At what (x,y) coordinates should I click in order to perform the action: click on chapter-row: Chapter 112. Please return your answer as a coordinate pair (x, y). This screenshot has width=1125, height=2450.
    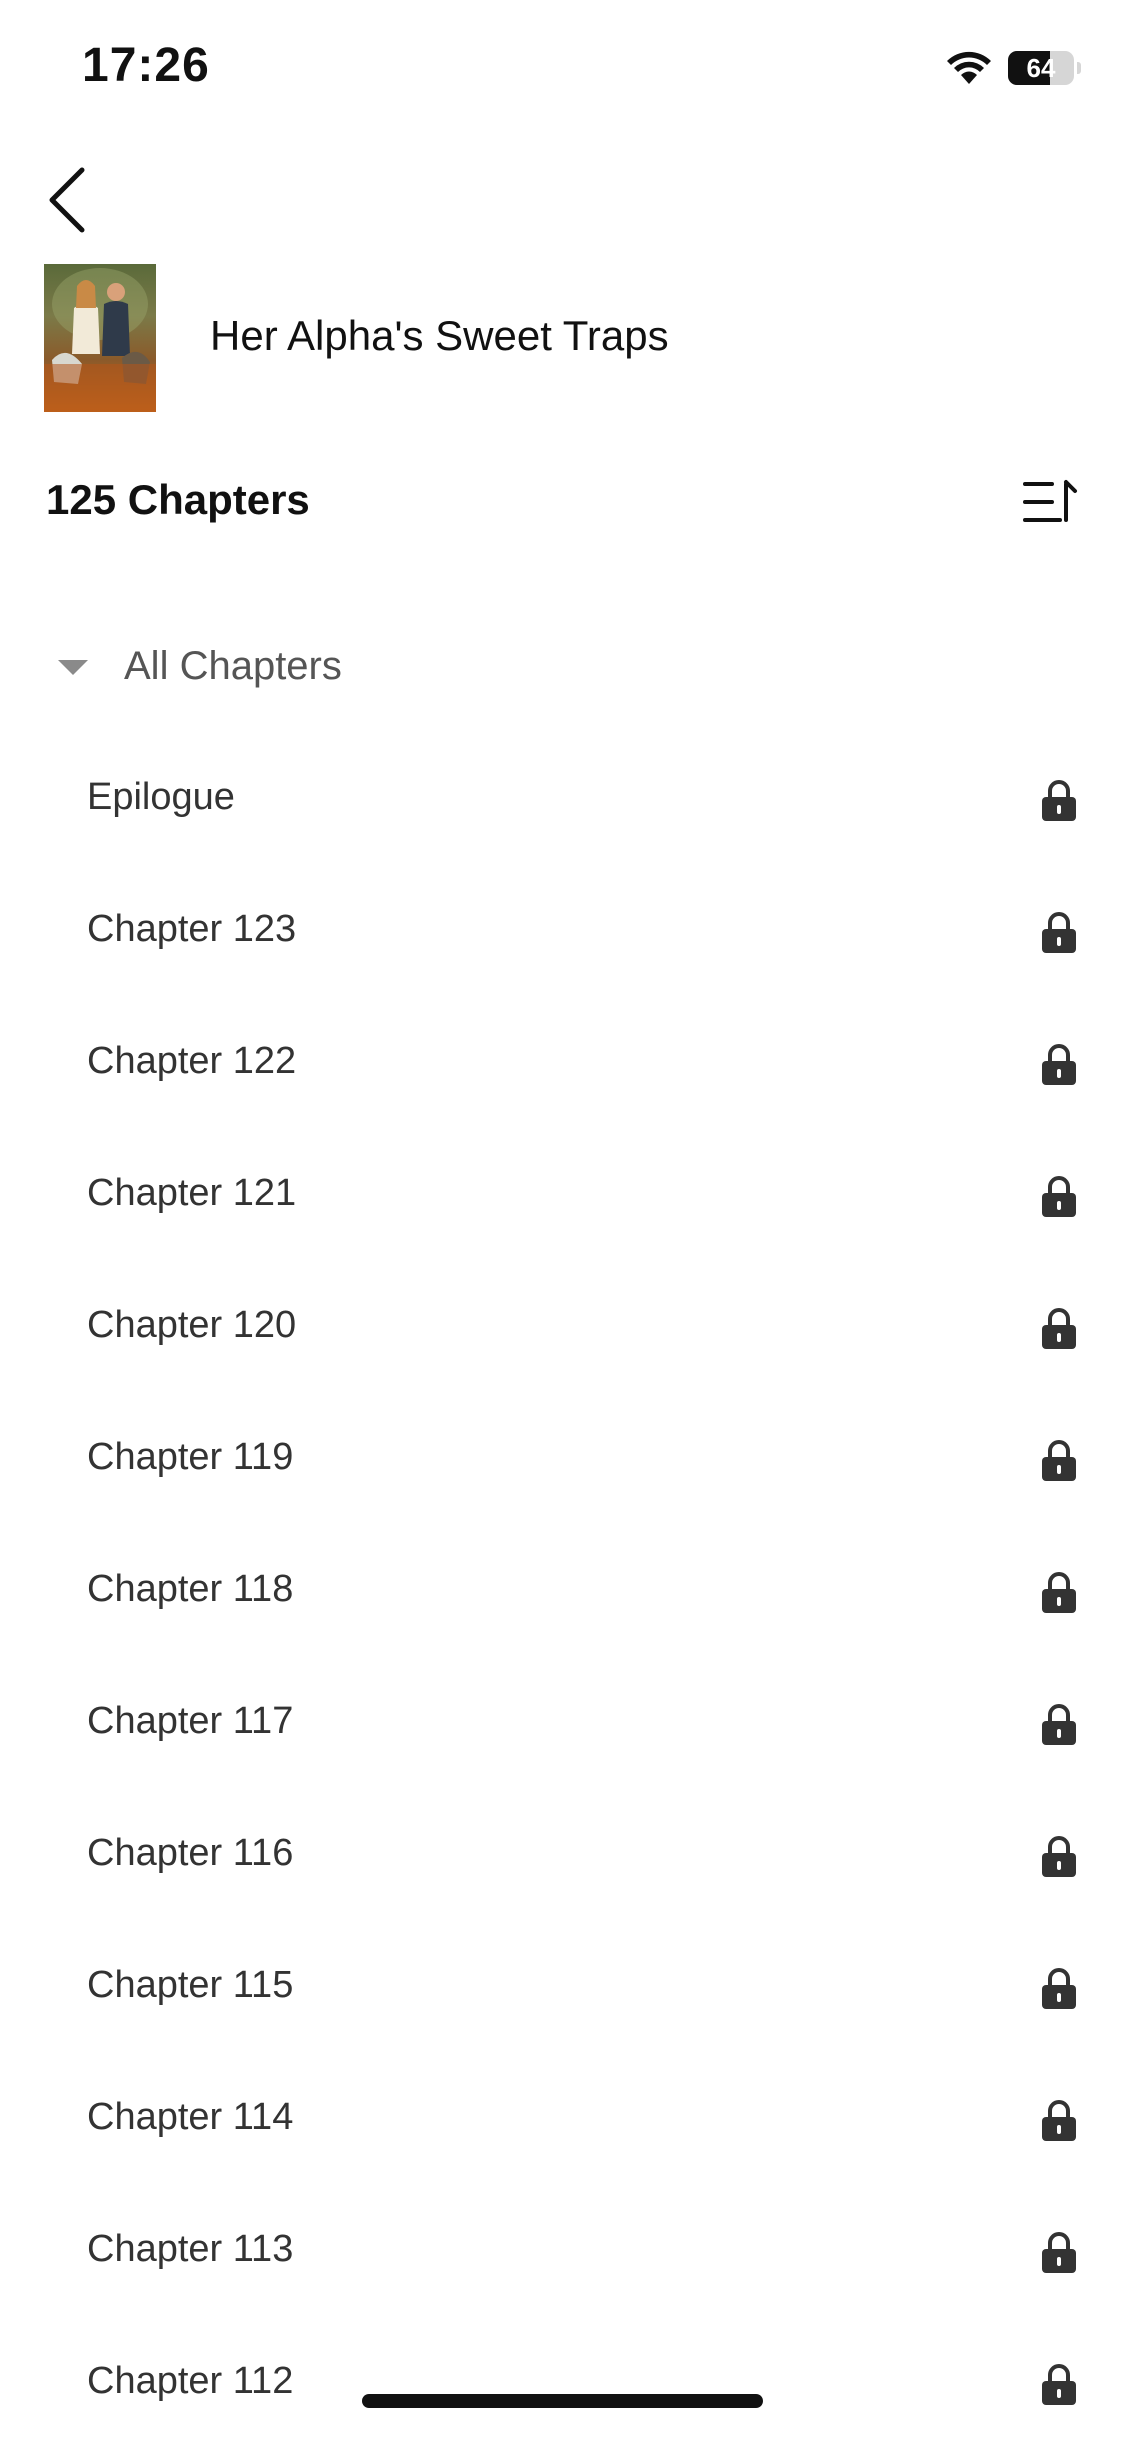
    Looking at the image, I should click on (562, 2384).